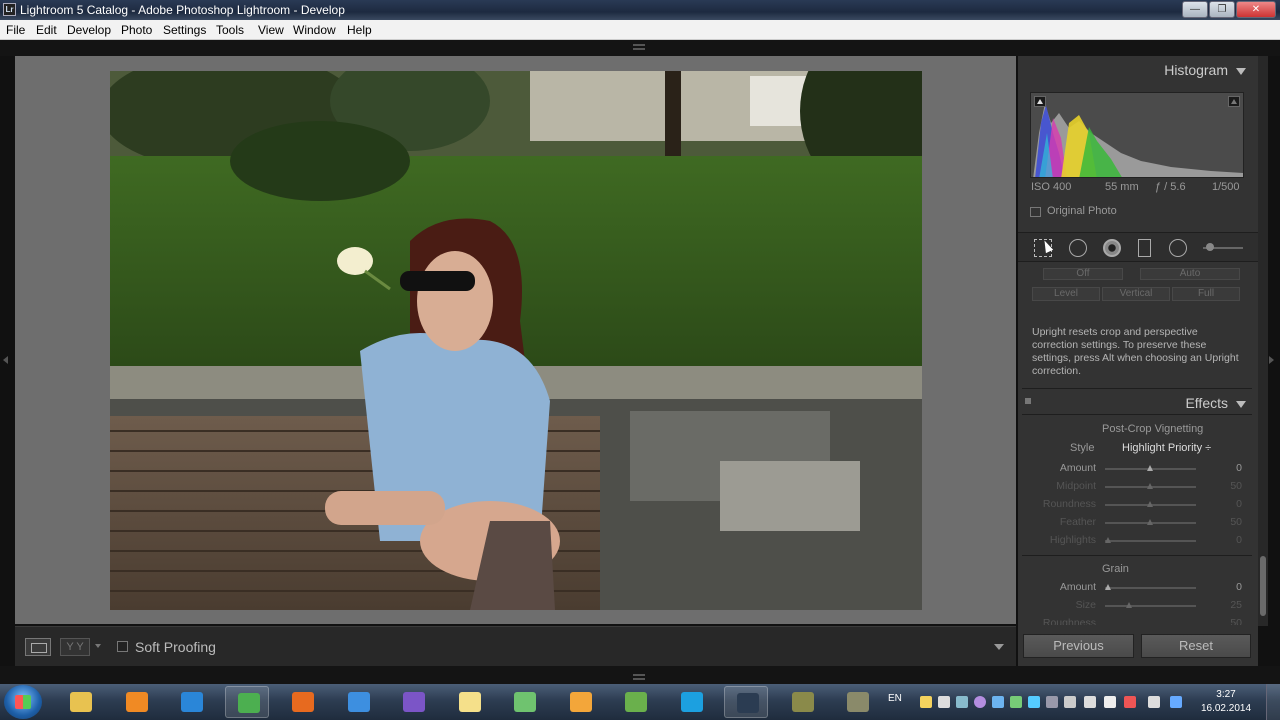  What do you see at coordinates (271, 30) in the screenshot?
I see `menu-view: View` at bounding box center [271, 30].